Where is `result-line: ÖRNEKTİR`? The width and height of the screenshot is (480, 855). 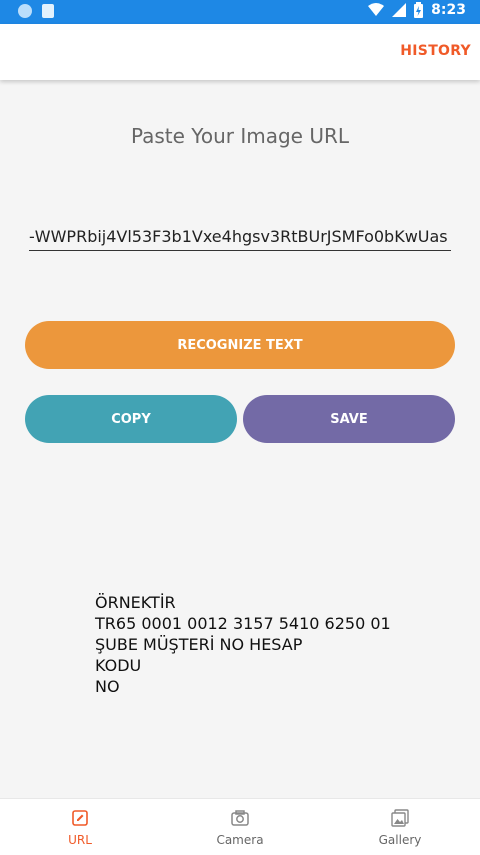 result-line: ÖRNEKTİR is located at coordinates (135, 602).